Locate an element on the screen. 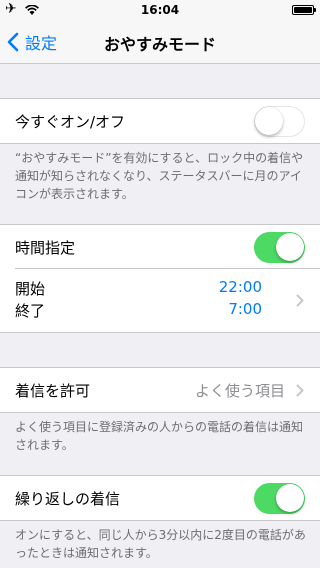 The image size is (320, 568). start-time: 22:00 is located at coordinates (240, 287).